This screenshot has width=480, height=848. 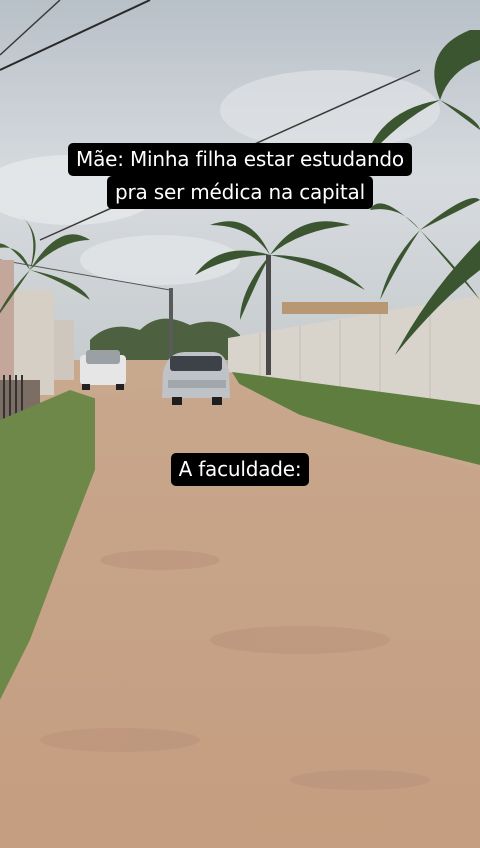 I want to click on caption-top-line1: Mãe: Minha filha estar estudando, so click(x=240, y=159).